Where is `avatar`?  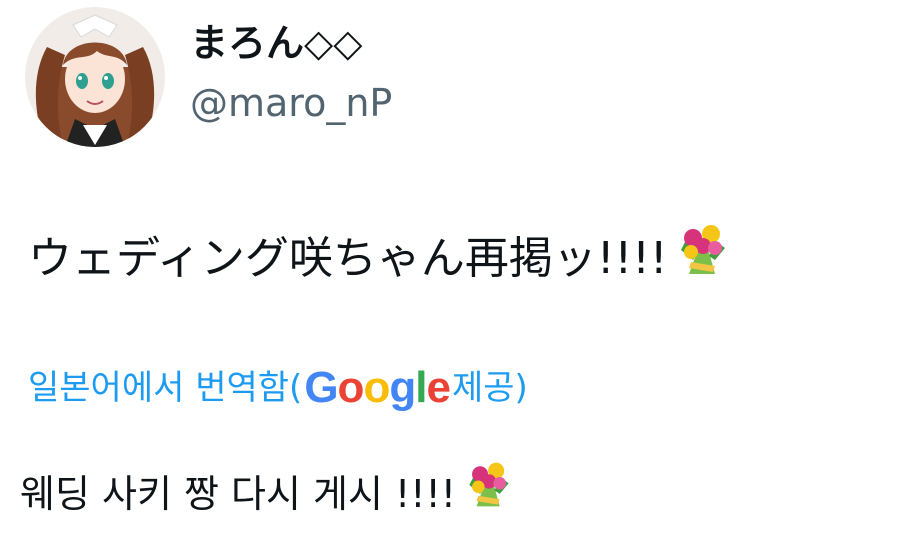
avatar is located at coordinates (95, 77).